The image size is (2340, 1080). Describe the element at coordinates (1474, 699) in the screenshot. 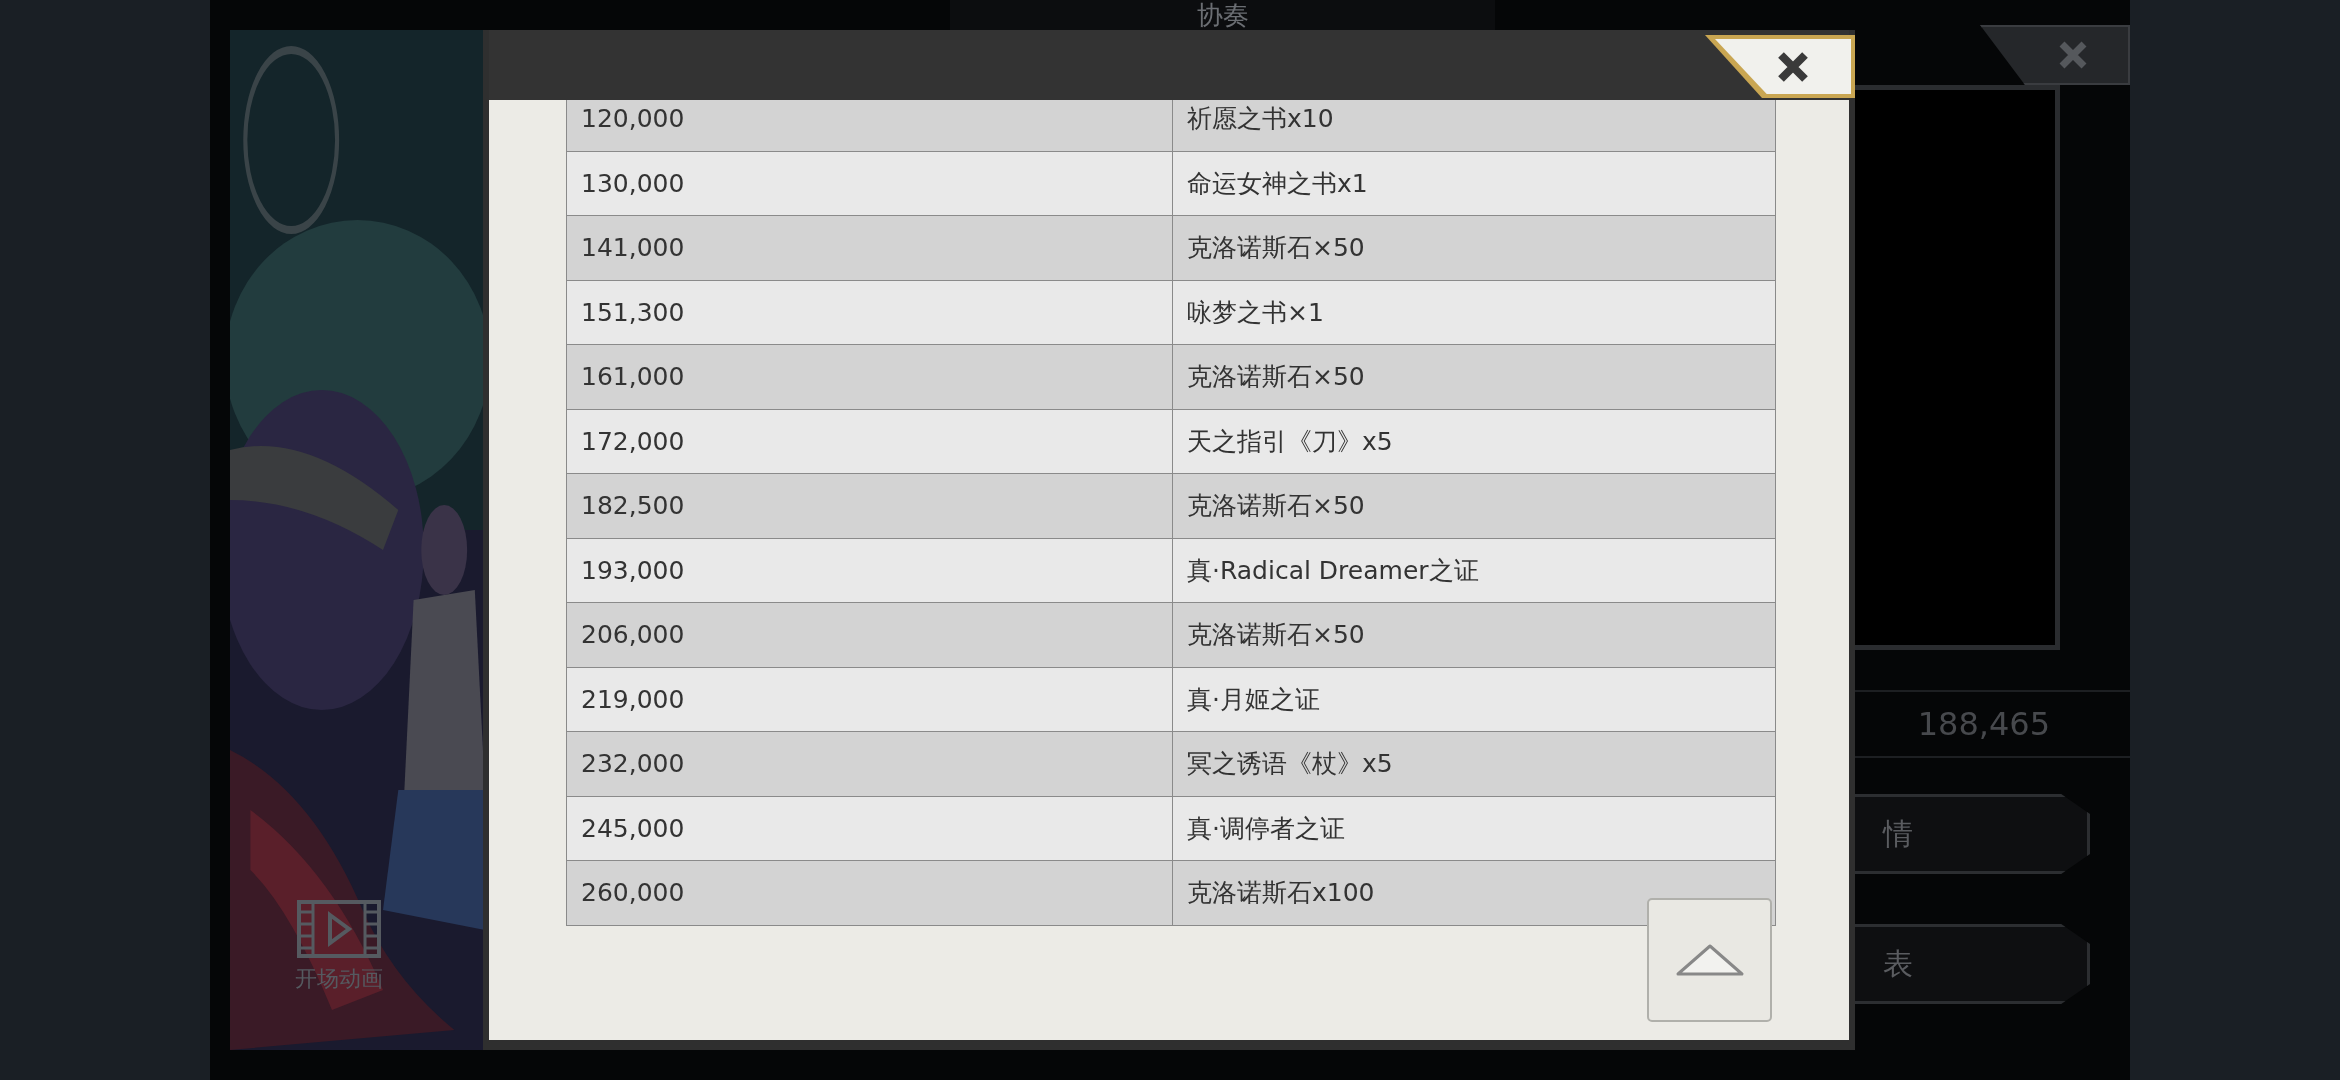

I see `reward-cell: 真·月姬之证` at that location.